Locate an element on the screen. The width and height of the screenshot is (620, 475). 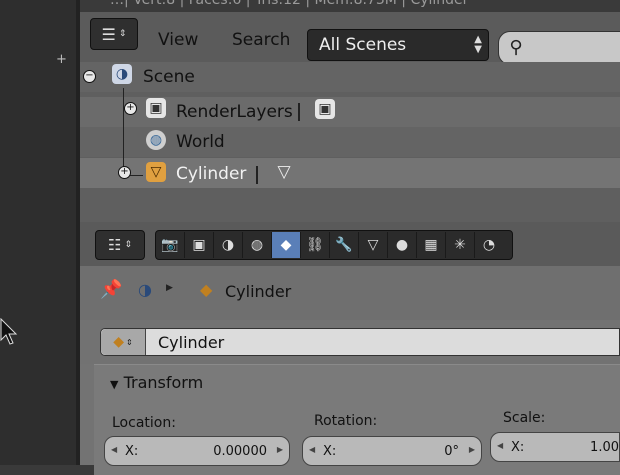
texture-tab-icon: ▦ is located at coordinates (431, 245).